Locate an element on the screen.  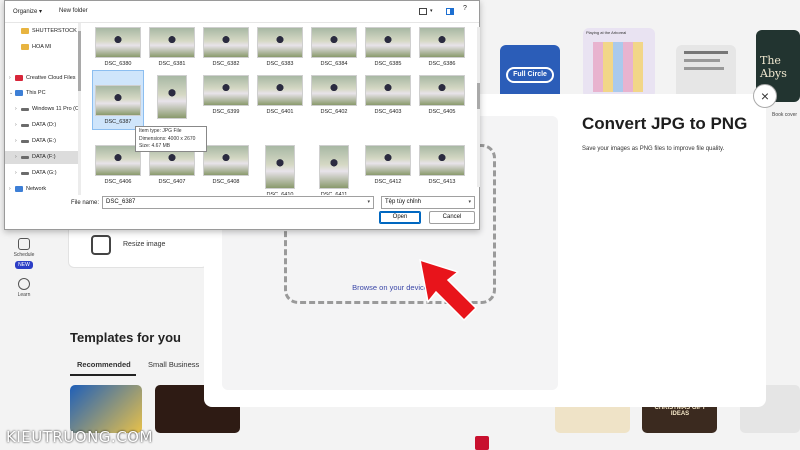
file-thumbnail: DSC_6412 is located at coordinates (388, 165).